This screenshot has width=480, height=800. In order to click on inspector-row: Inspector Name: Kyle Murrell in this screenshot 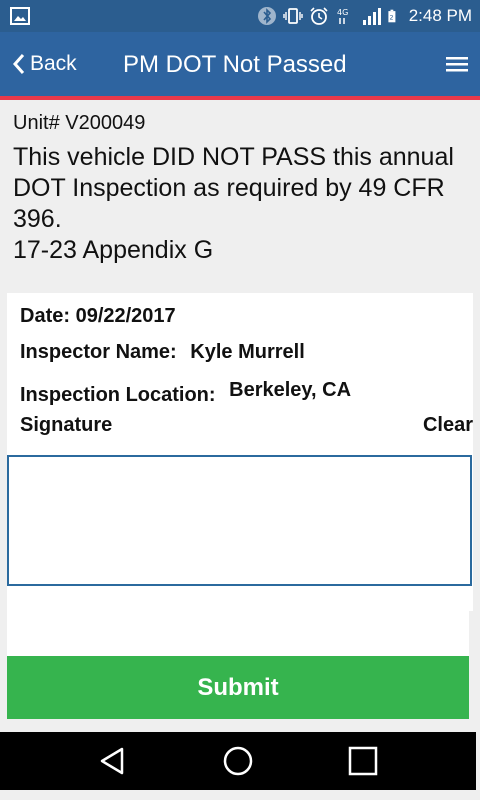, I will do `click(162, 352)`.